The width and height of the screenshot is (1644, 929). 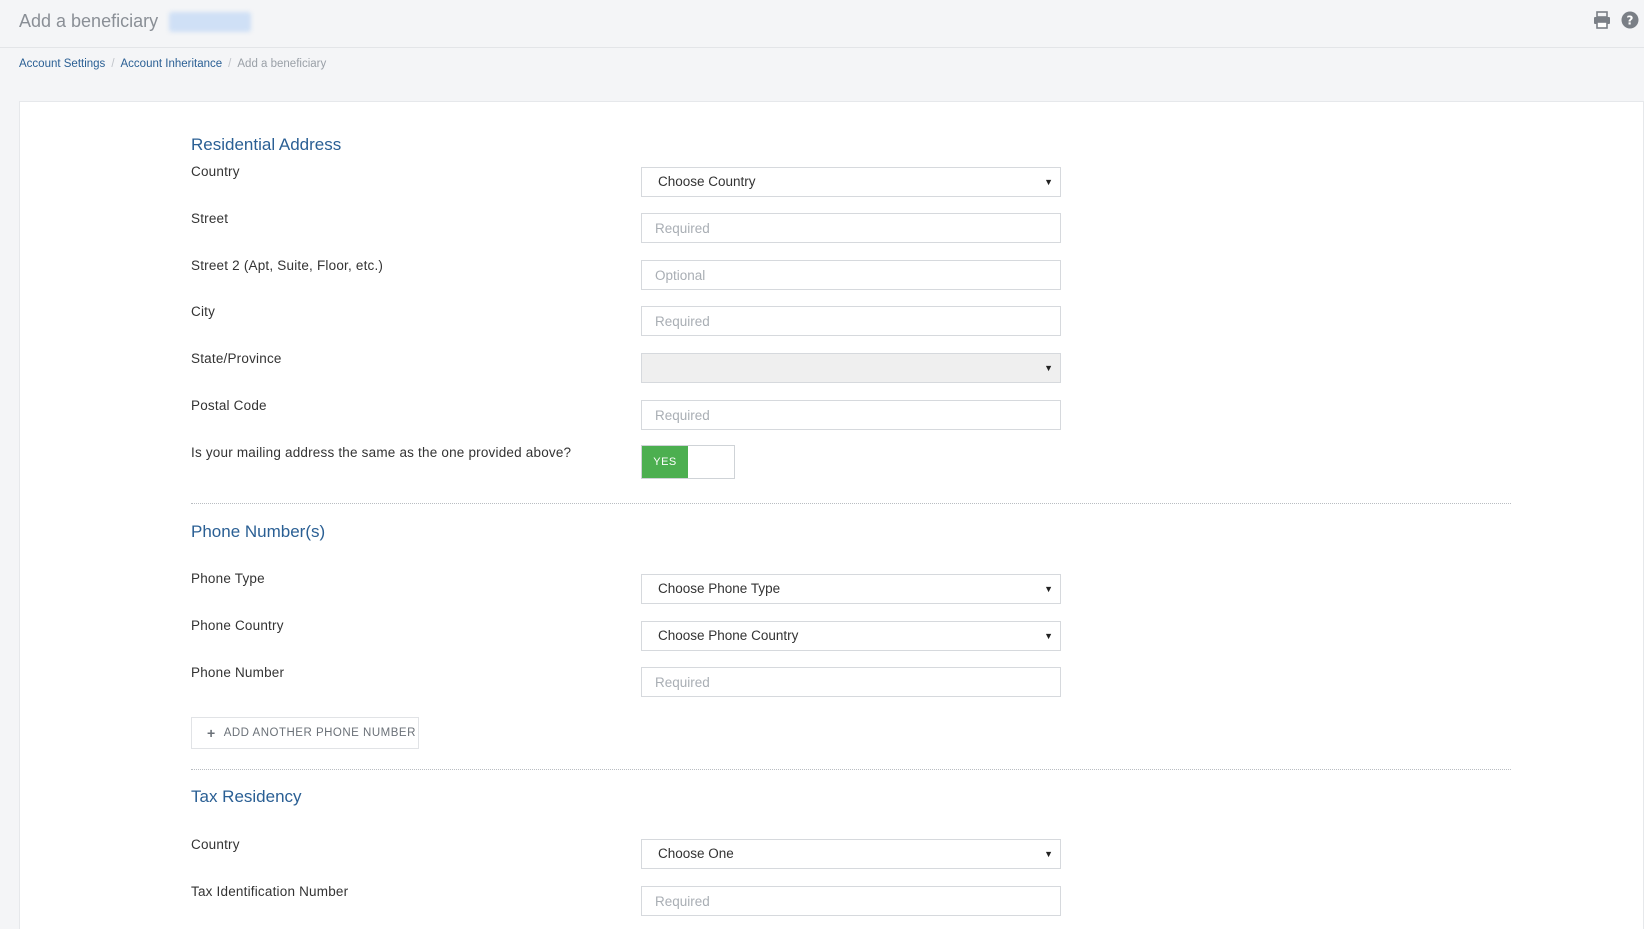 I want to click on street-label: Street, so click(x=210, y=218).